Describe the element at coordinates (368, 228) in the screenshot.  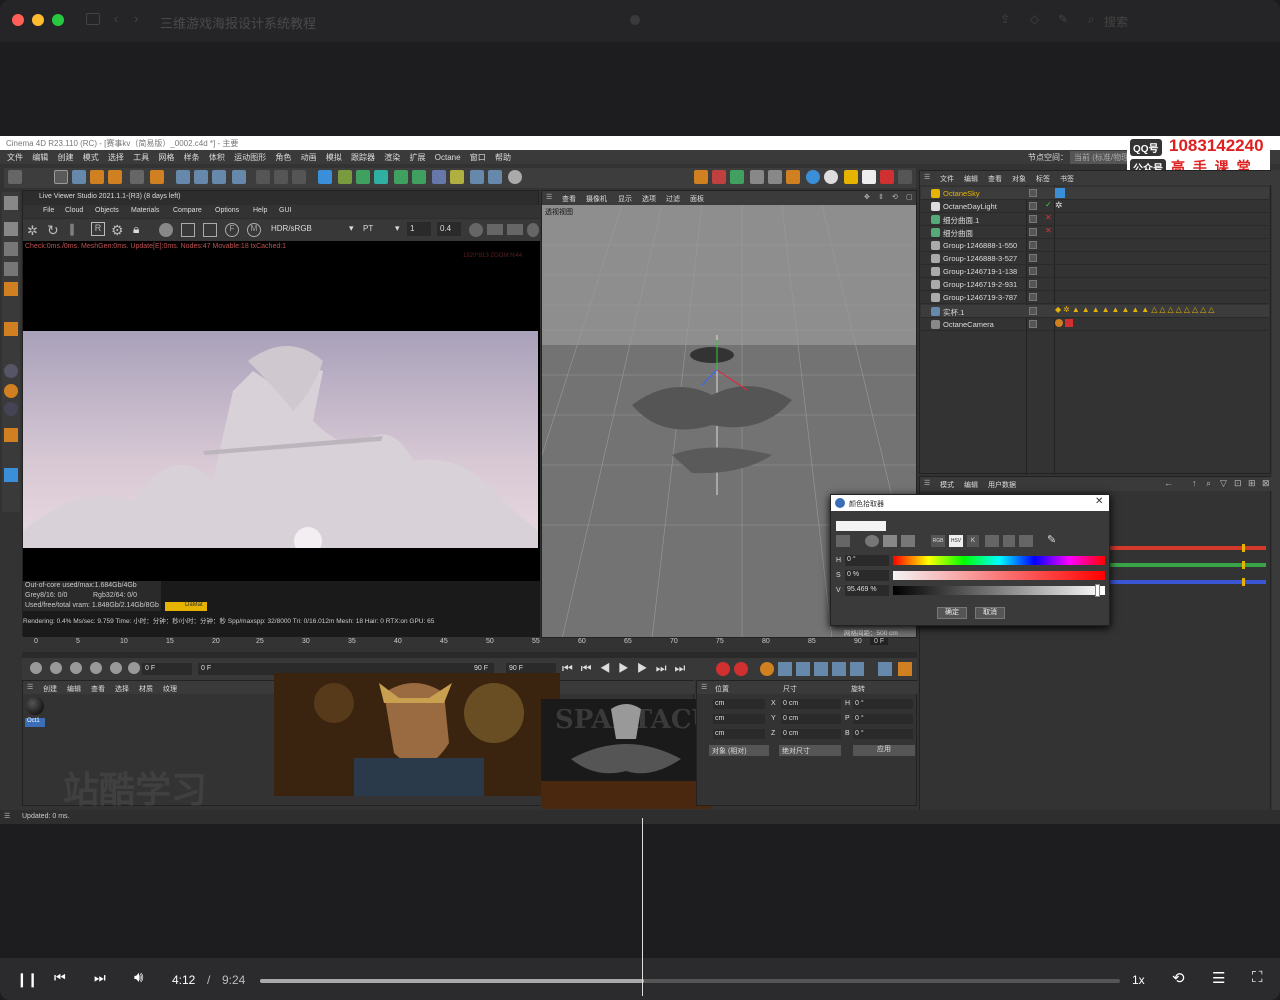
I see `kernel-select: PT` at that location.